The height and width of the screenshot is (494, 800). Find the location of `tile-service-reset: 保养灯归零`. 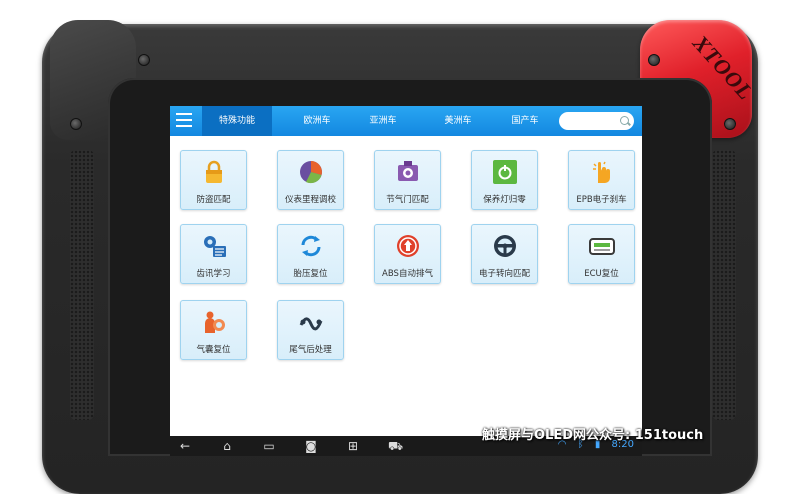

tile-service-reset: 保养灯归零 is located at coordinates (504, 180).